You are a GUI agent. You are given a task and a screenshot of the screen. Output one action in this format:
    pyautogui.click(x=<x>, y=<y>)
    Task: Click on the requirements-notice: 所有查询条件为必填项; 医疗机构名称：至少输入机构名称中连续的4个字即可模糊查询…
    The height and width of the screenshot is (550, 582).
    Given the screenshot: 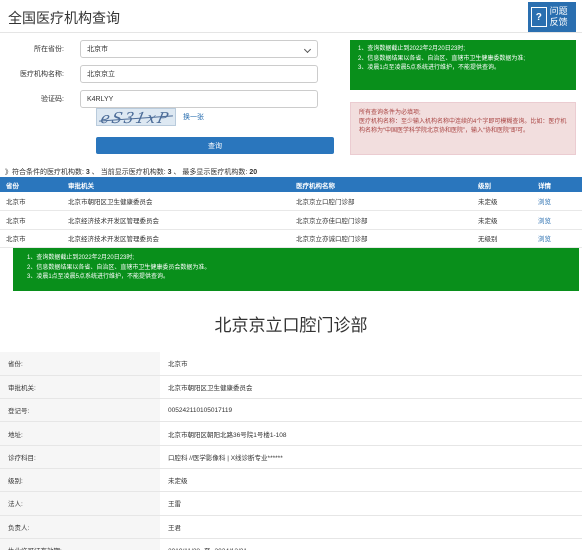 What is the action you would take?
    pyautogui.click(x=463, y=128)
    